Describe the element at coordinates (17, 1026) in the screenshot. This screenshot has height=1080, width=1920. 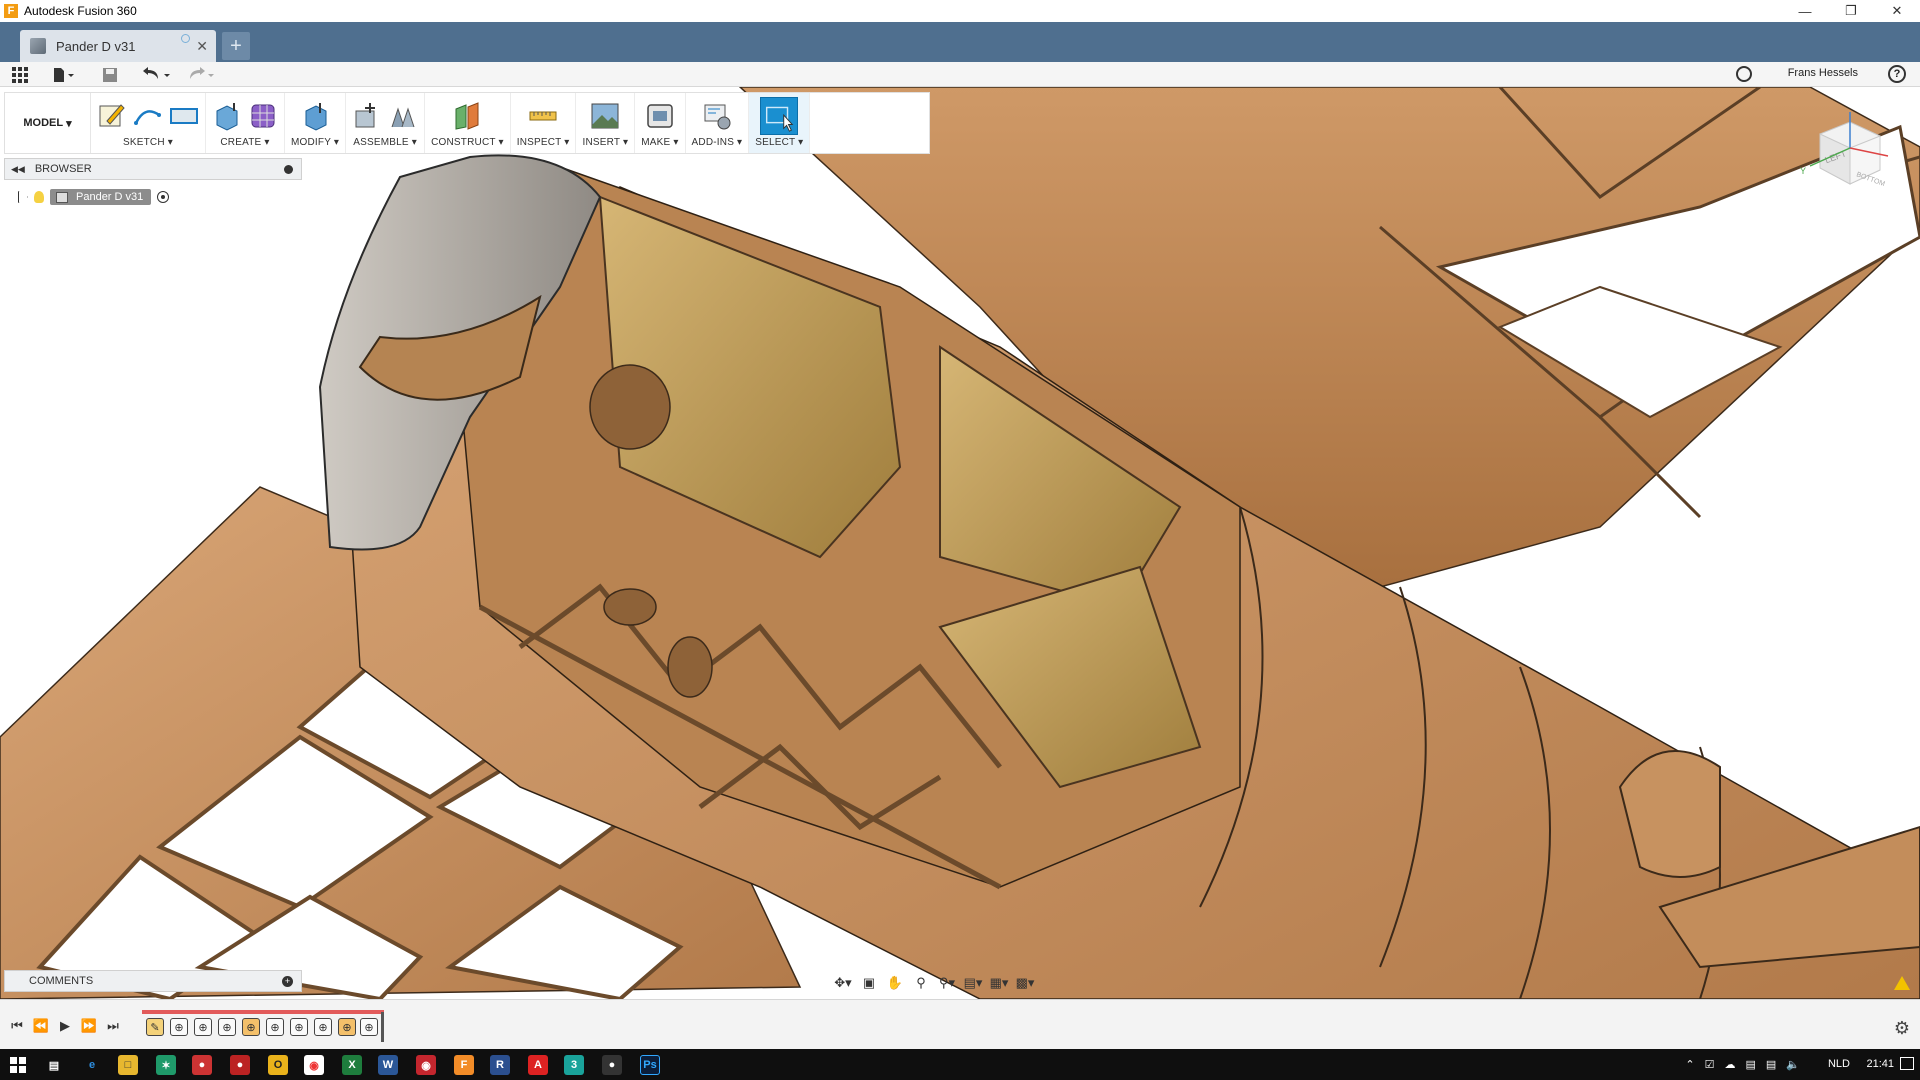
I see `timeline-first-icon: ⏮` at that location.